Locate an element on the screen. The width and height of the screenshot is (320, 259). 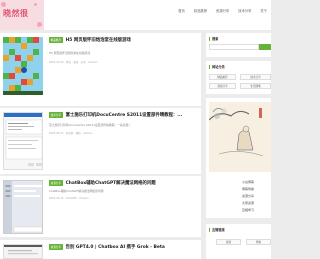
friend-links-widget: 友情链接 资源 博客 is located at coordinates (238, 241).